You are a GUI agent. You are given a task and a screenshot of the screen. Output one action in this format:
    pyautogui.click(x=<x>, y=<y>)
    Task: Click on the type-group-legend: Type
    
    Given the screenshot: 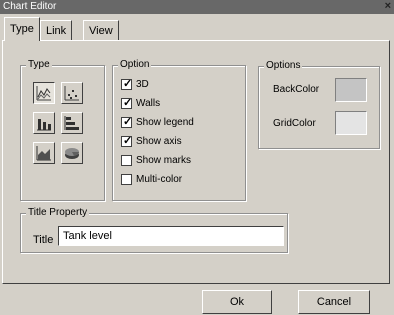 What is the action you would take?
    pyautogui.click(x=39, y=65)
    